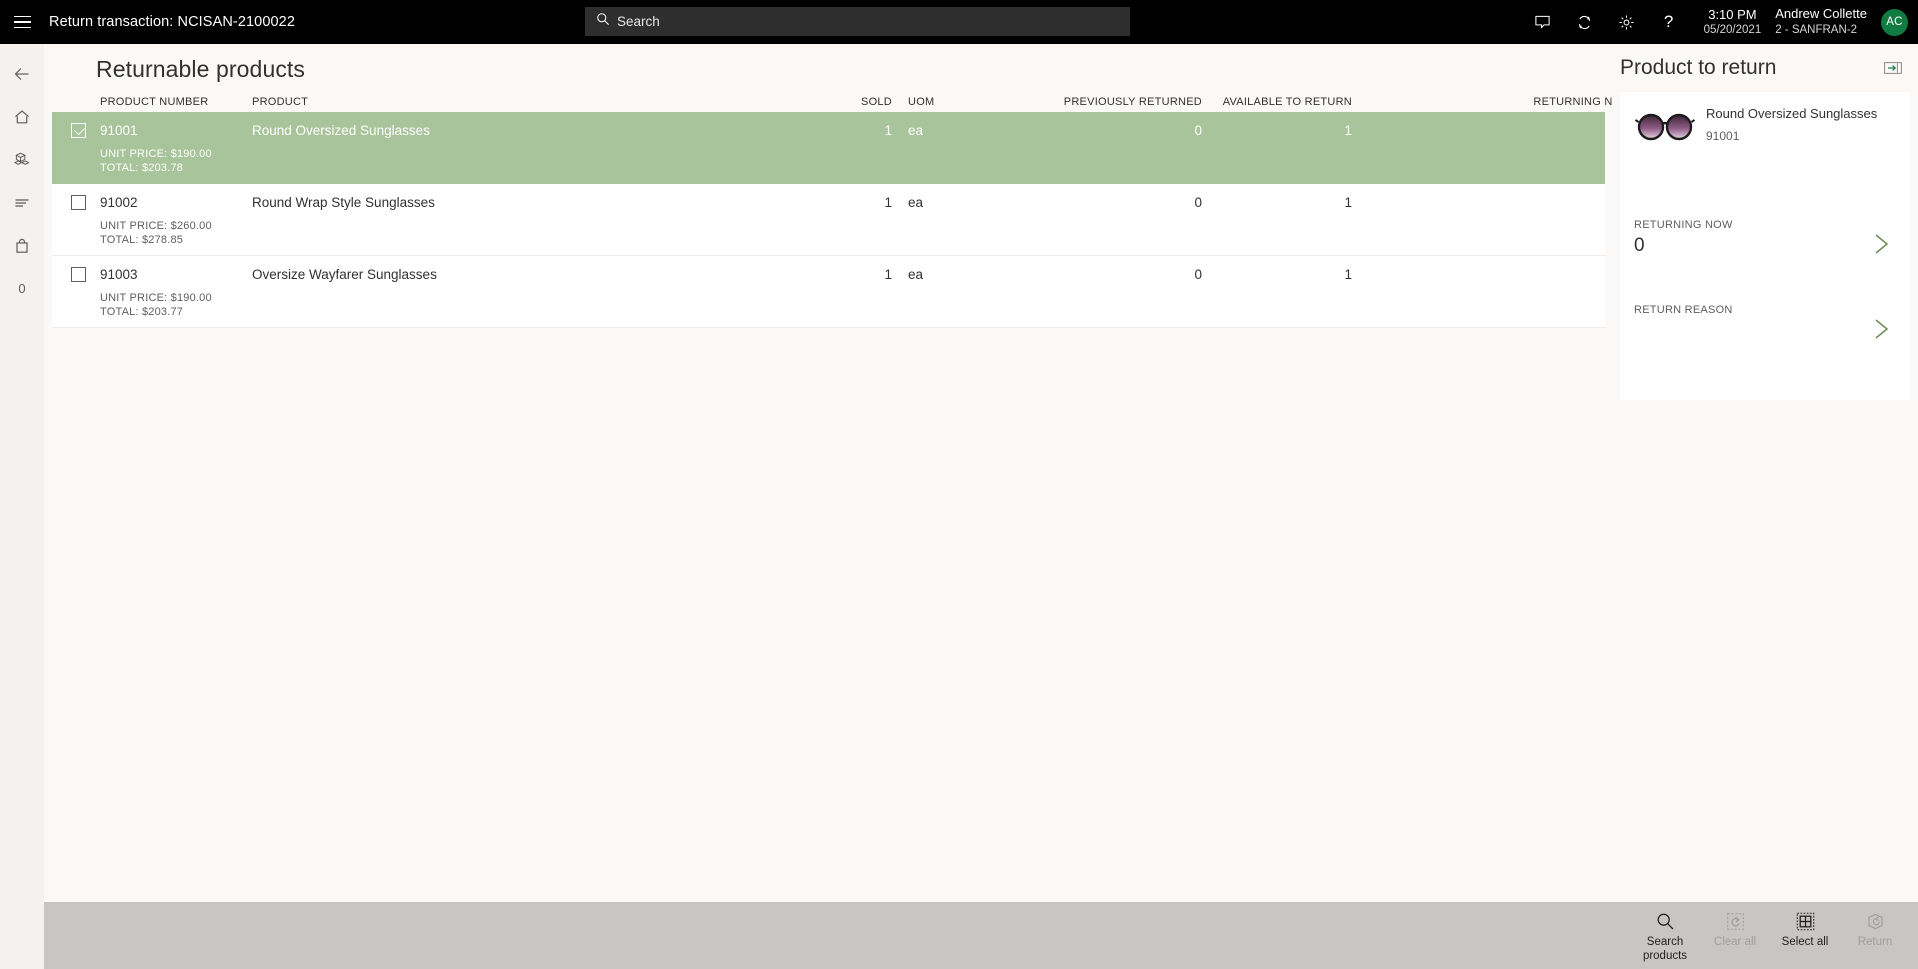 The image size is (1918, 969). I want to click on panel-header: Product to return, so click(1765, 64).